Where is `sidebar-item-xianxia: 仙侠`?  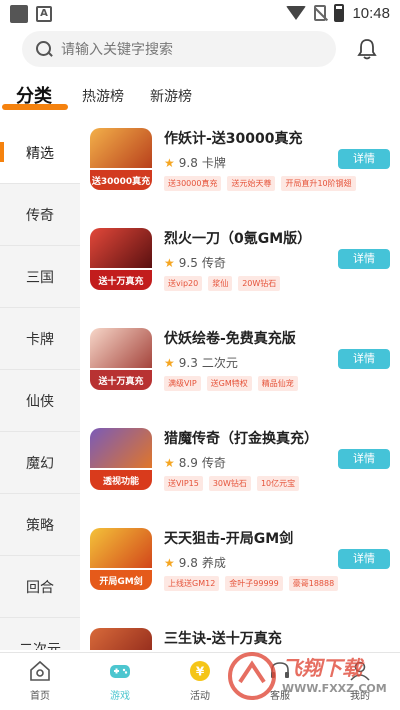
sidebar-item-xianxia: 仙侠 is located at coordinates (40, 401).